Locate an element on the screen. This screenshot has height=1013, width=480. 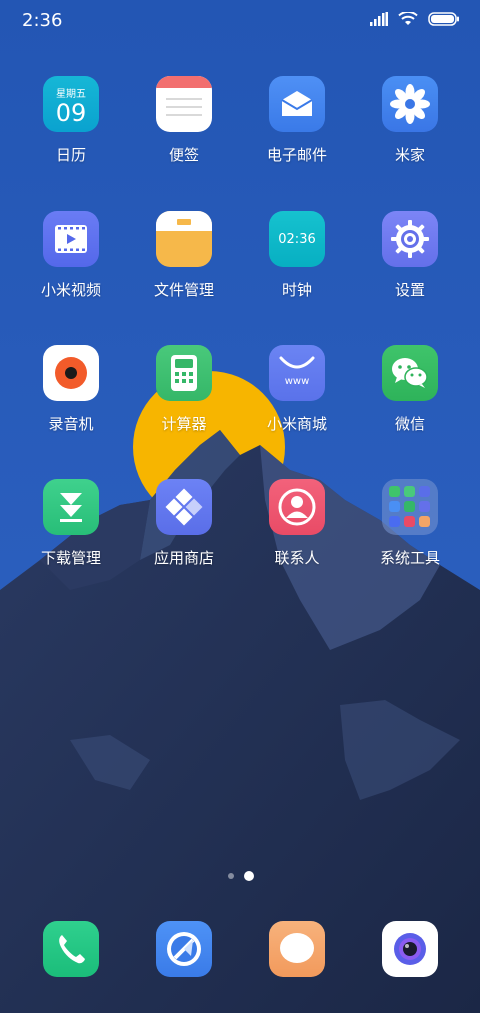
app-recorder: 录音机 is located at coordinates (71, 389).